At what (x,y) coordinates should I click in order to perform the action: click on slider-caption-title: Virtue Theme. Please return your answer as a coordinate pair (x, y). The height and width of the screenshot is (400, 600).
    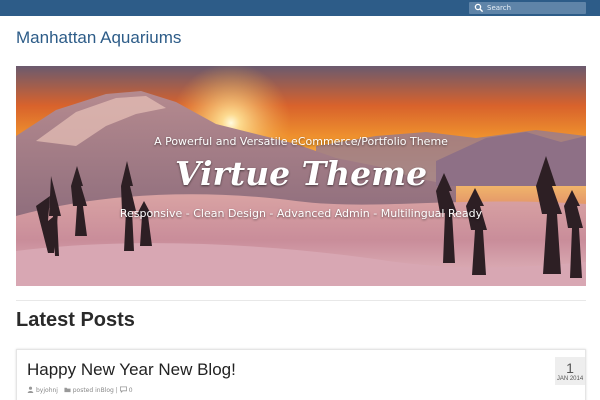
    Looking at the image, I should click on (301, 173).